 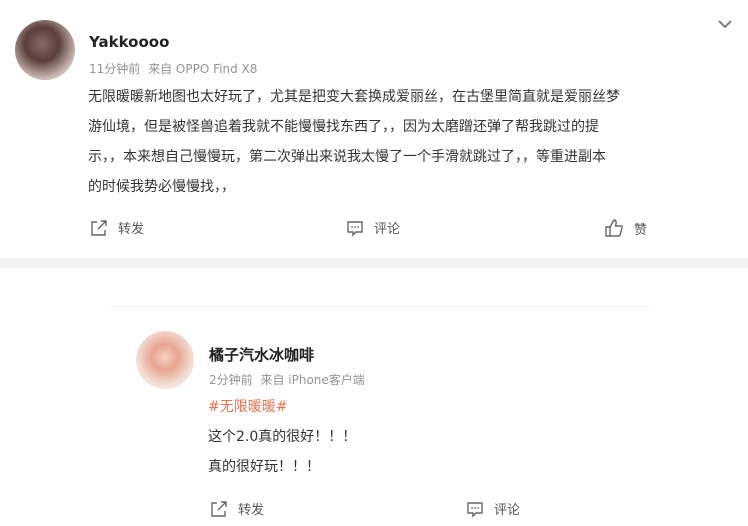 I want to click on repost-label: 转发, so click(x=131, y=229).